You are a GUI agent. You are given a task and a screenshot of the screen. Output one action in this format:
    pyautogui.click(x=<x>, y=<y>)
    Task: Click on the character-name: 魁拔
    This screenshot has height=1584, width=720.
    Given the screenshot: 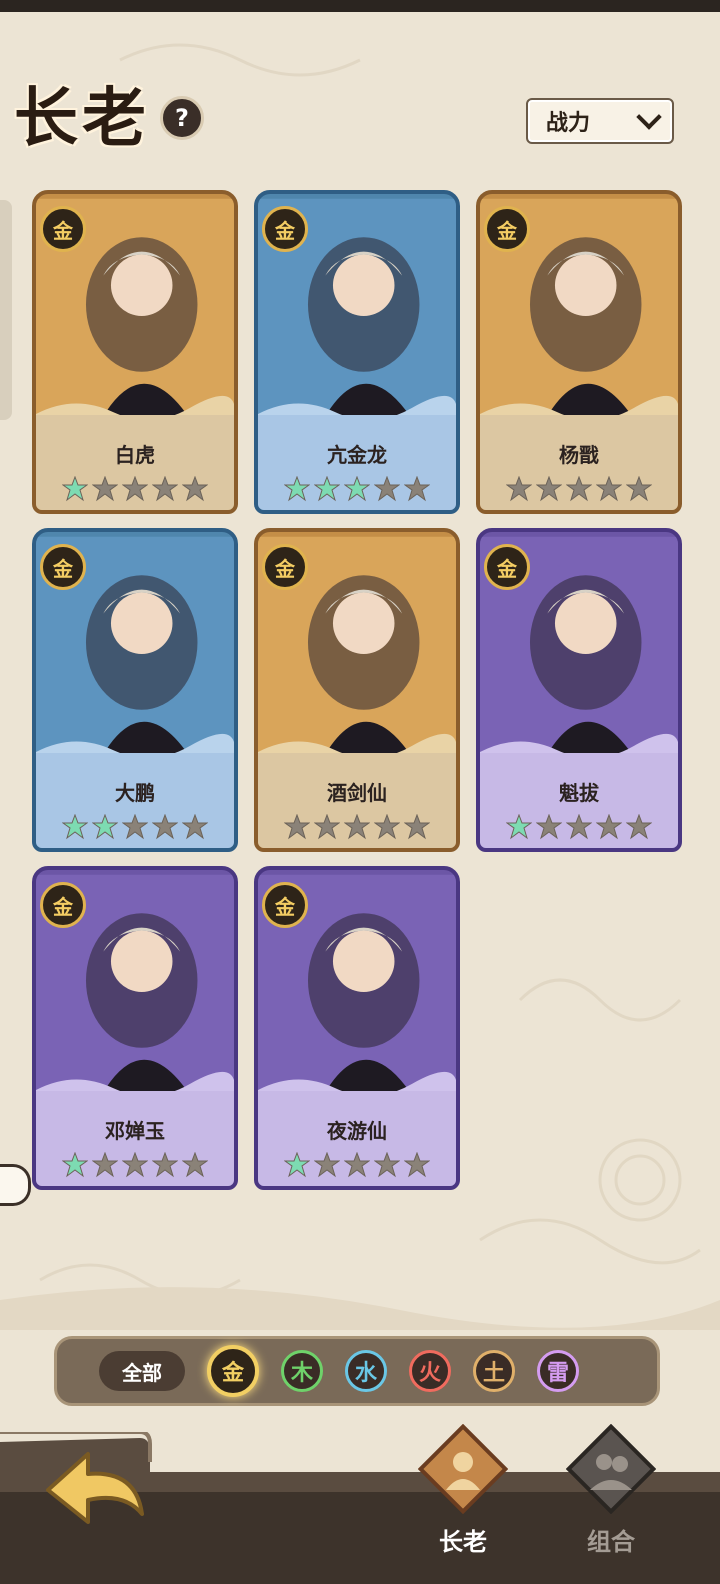 What is the action you would take?
    pyautogui.click(x=579, y=793)
    